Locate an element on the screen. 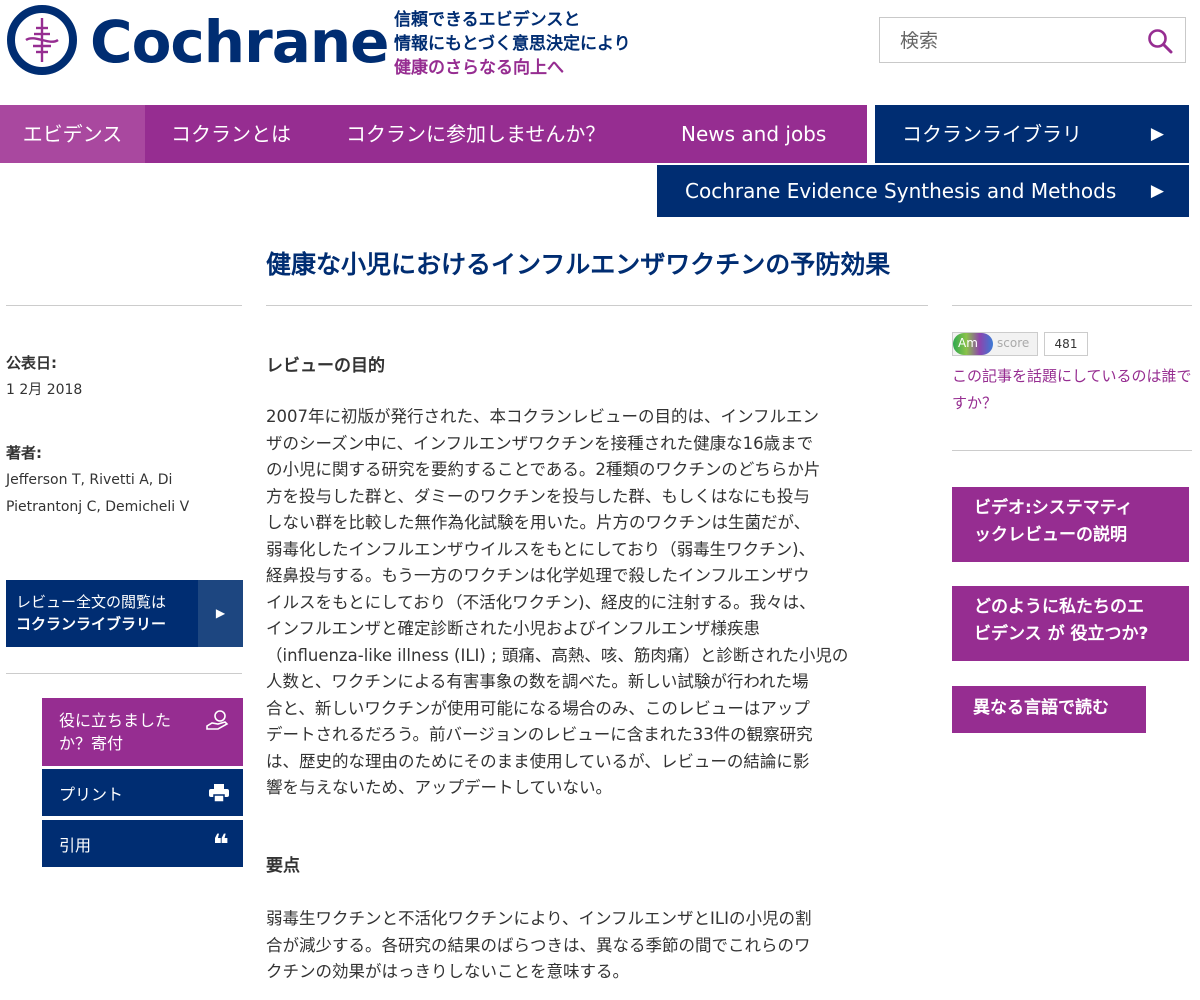  cochrane-library-button: コクランライブラリ ▶ is located at coordinates (1032, 134).